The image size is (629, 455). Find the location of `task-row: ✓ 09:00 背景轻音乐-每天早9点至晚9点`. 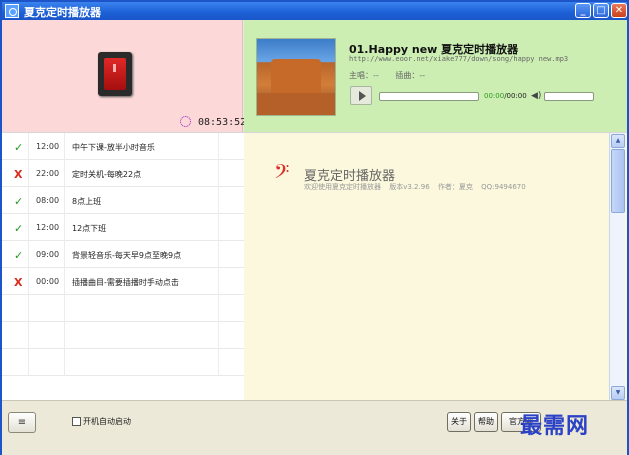

task-row: ✓ 09:00 背景轻音乐-每天早9点至晚9点 is located at coordinates (123, 254).